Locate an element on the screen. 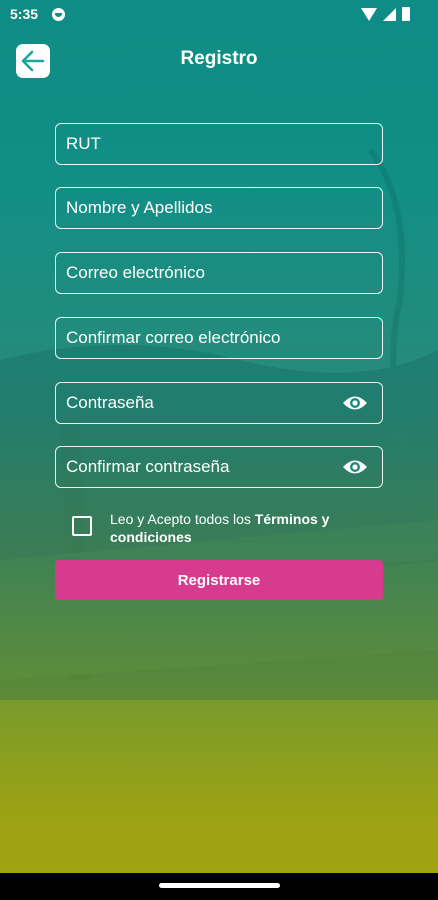 This screenshot has width=438, height=900. status-icons is located at coordinates (385, 14).